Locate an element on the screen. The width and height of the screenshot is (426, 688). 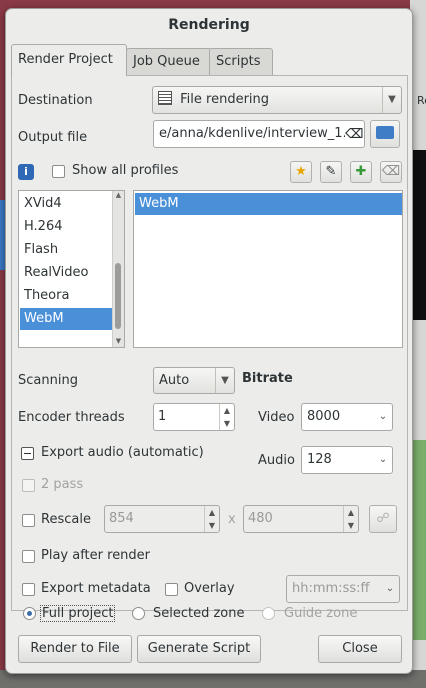
show-all-profiles-checkbox is located at coordinates (58, 171).